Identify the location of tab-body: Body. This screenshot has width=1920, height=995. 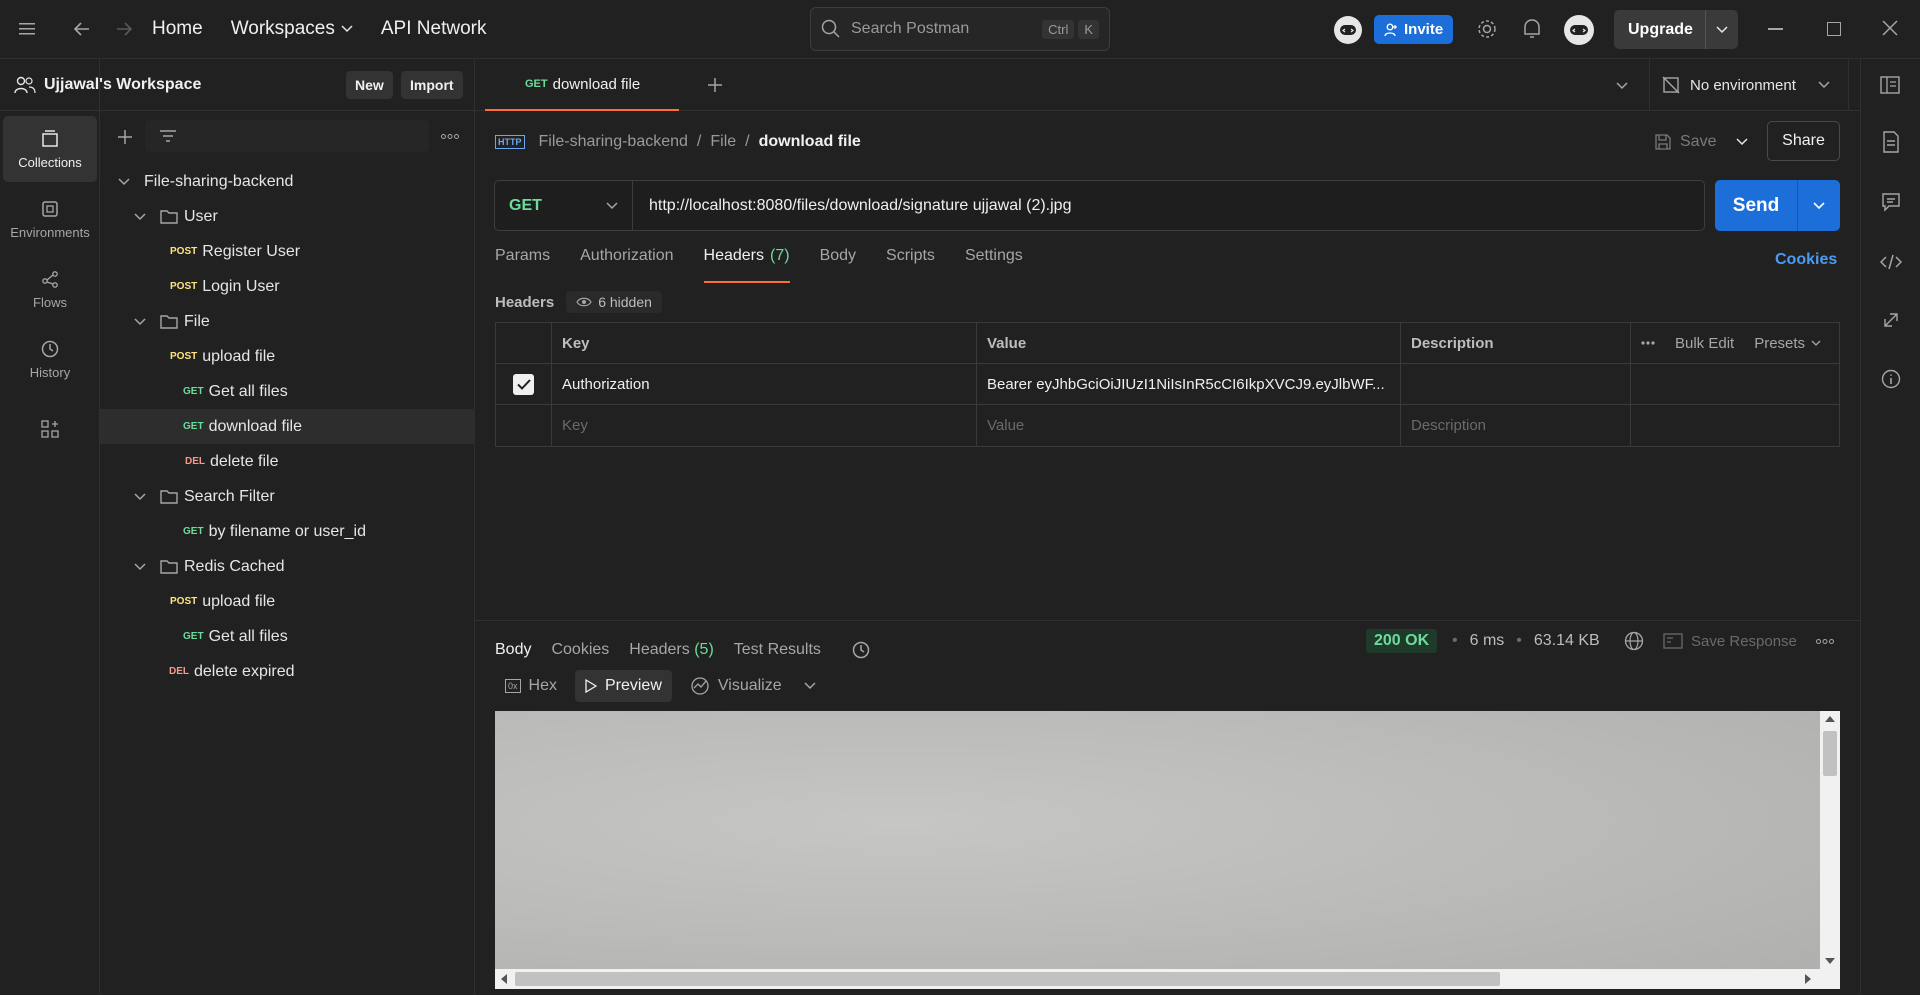
(838, 265).